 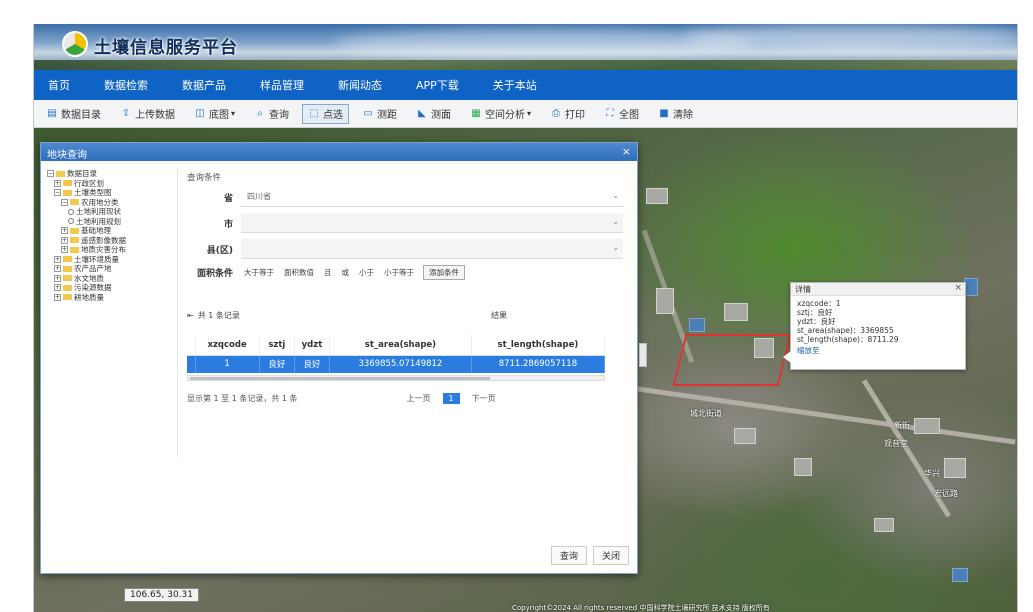 I want to click on search-icon: ⌕, so click(x=260, y=113).